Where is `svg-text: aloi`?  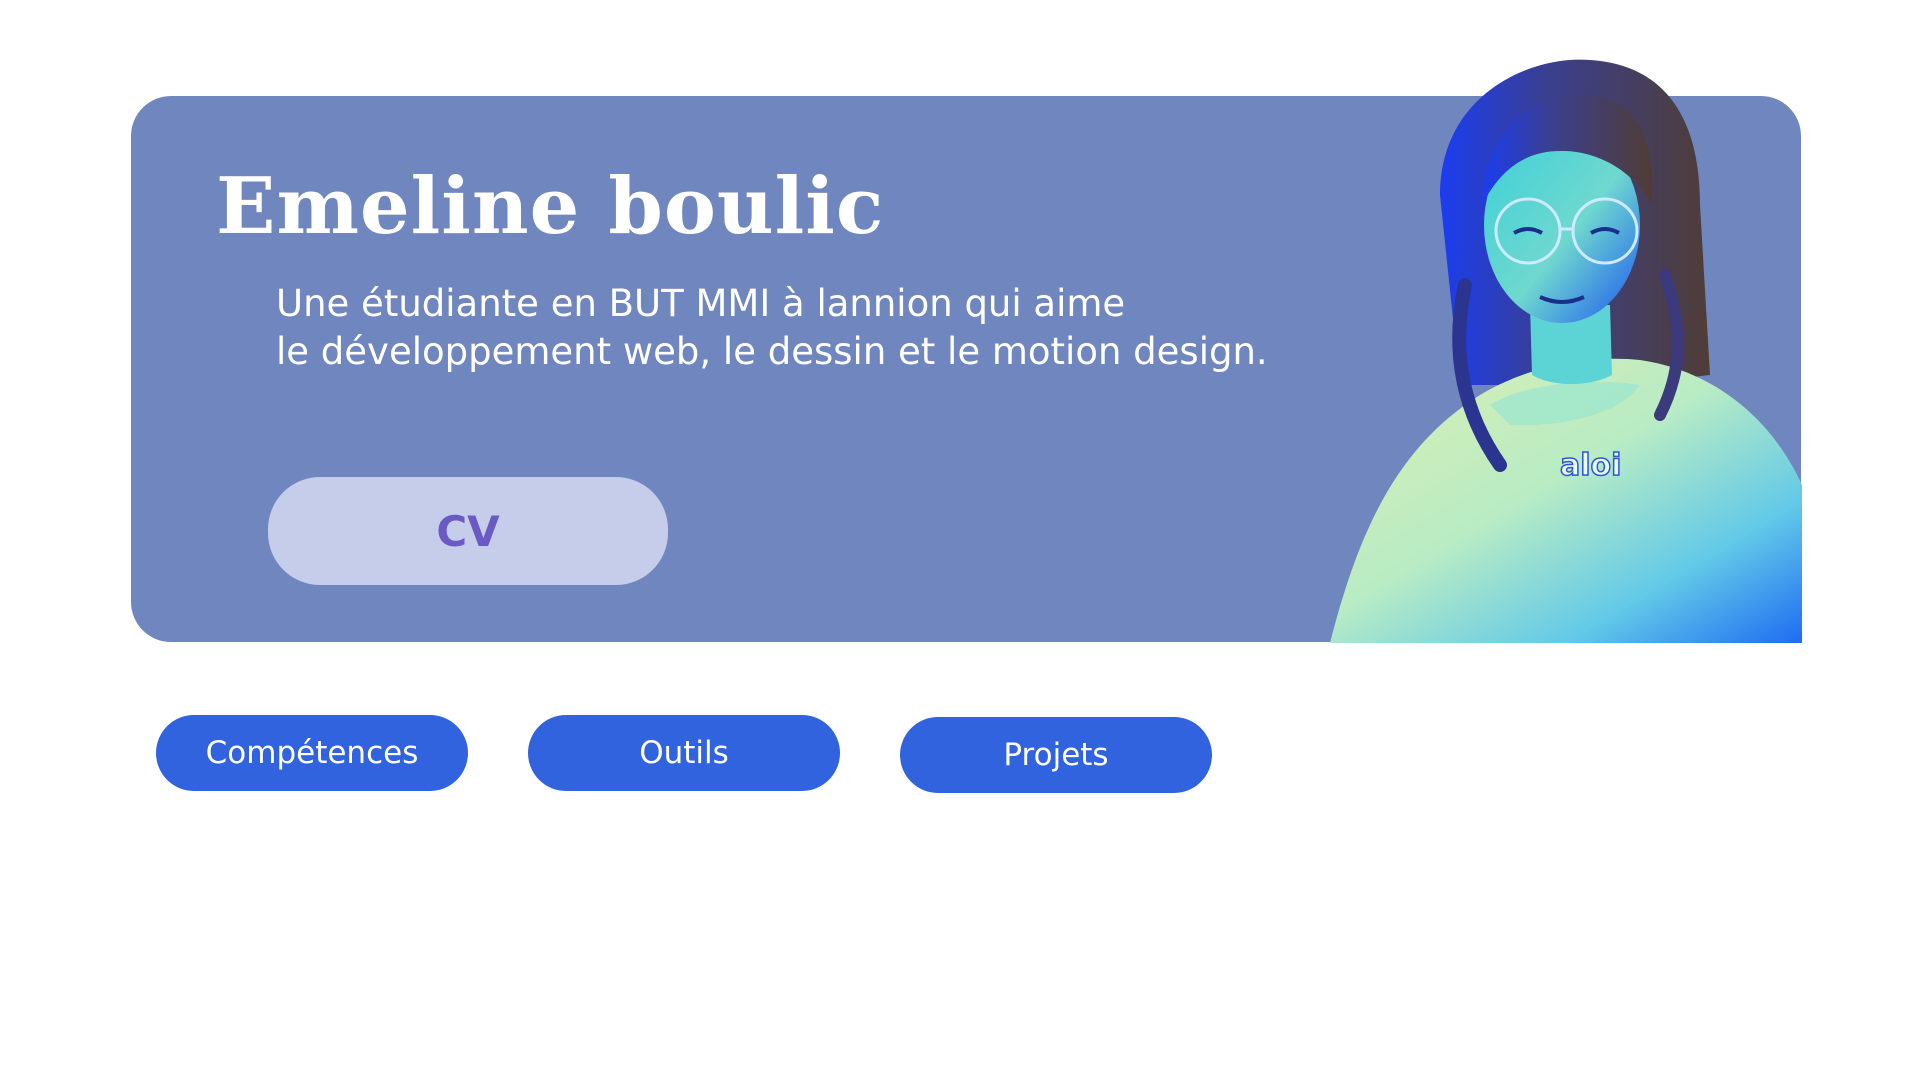 svg-text: aloi is located at coordinates (1590, 465).